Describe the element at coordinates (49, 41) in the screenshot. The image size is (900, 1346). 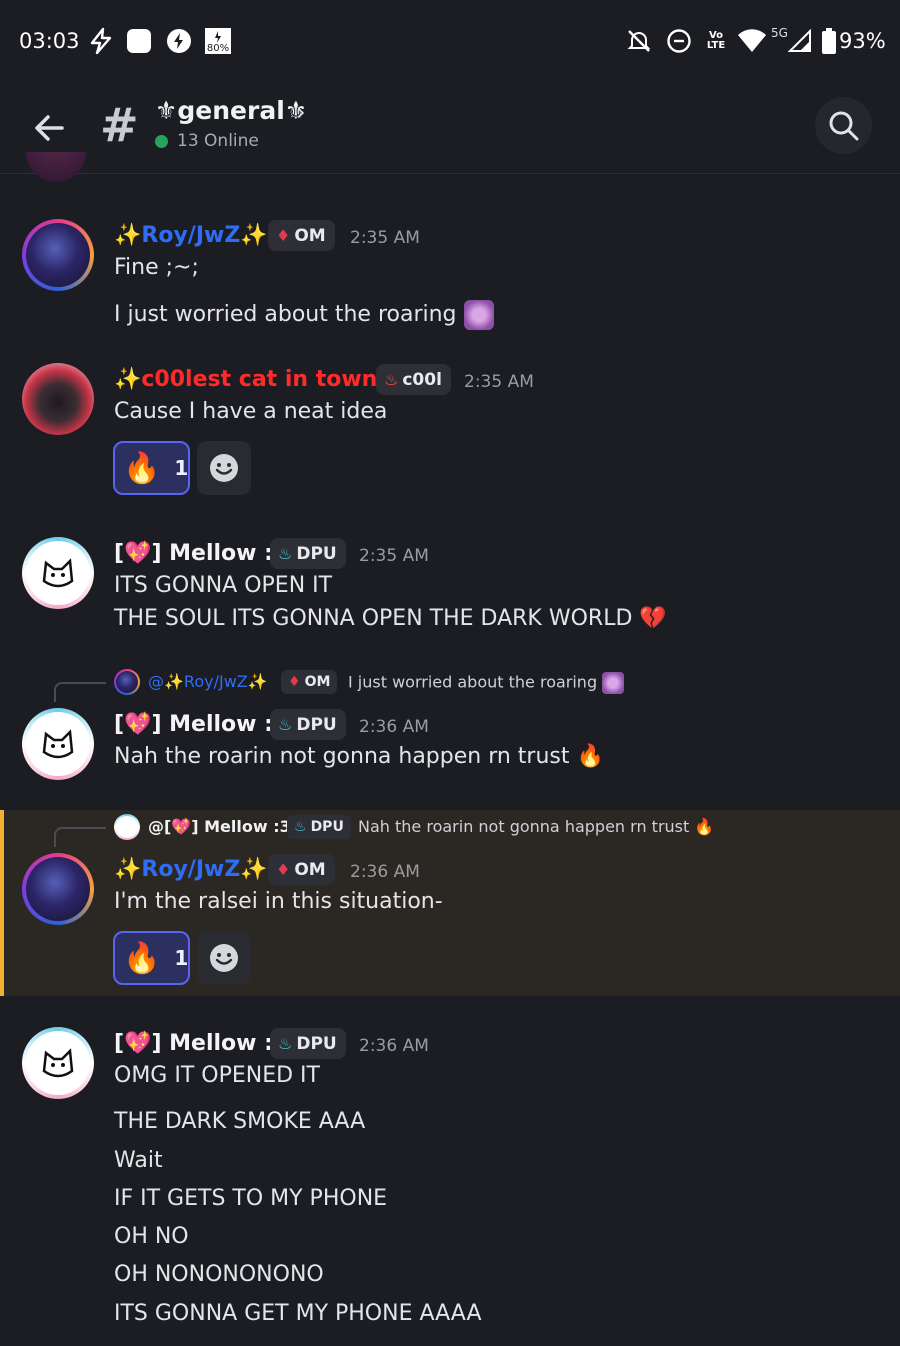
I see `status-time: 03:03` at that location.